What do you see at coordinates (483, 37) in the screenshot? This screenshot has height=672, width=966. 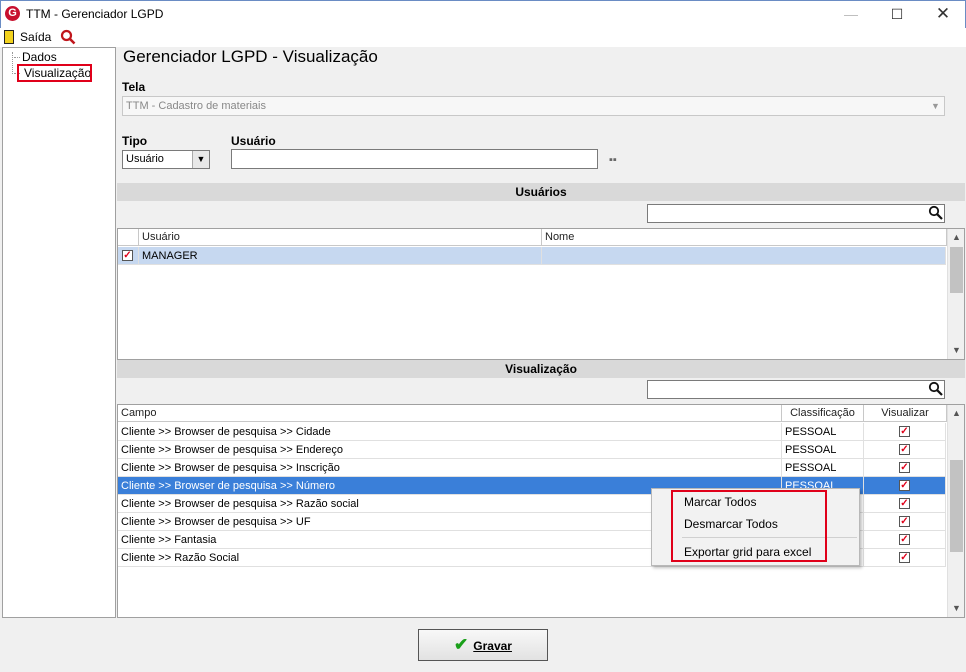 I see `menu-bar` at bounding box center [483, 37].